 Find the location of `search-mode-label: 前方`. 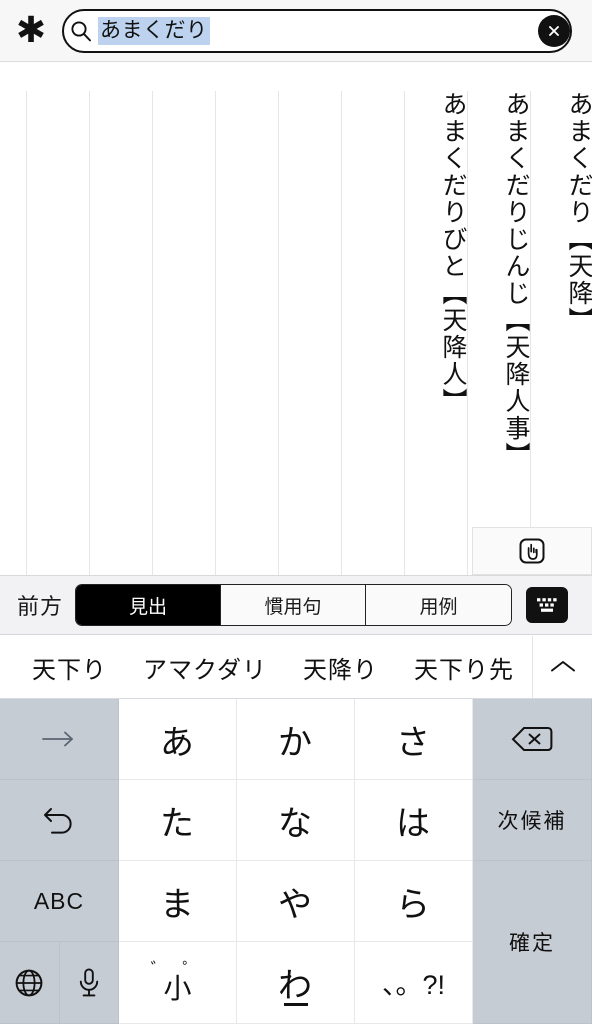

search-mode-label: 前方 is located at coordinates (40, 606).